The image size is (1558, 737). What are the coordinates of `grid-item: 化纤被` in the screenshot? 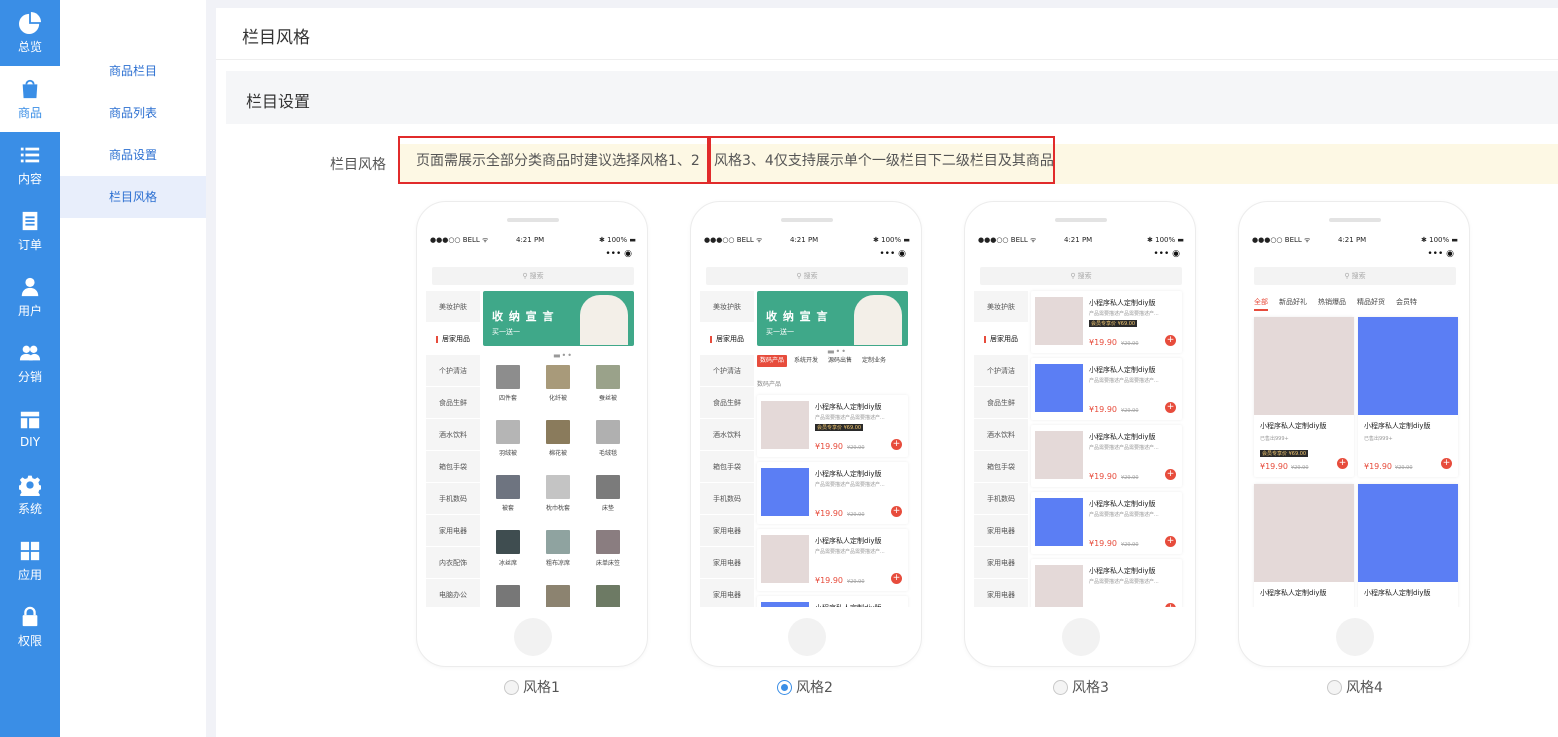 It's located at (558, 388).